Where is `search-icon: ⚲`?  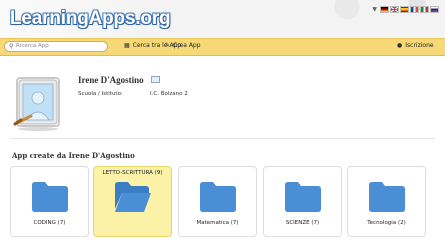 search-icon: ⚲ is located at coordinates (11, 46).